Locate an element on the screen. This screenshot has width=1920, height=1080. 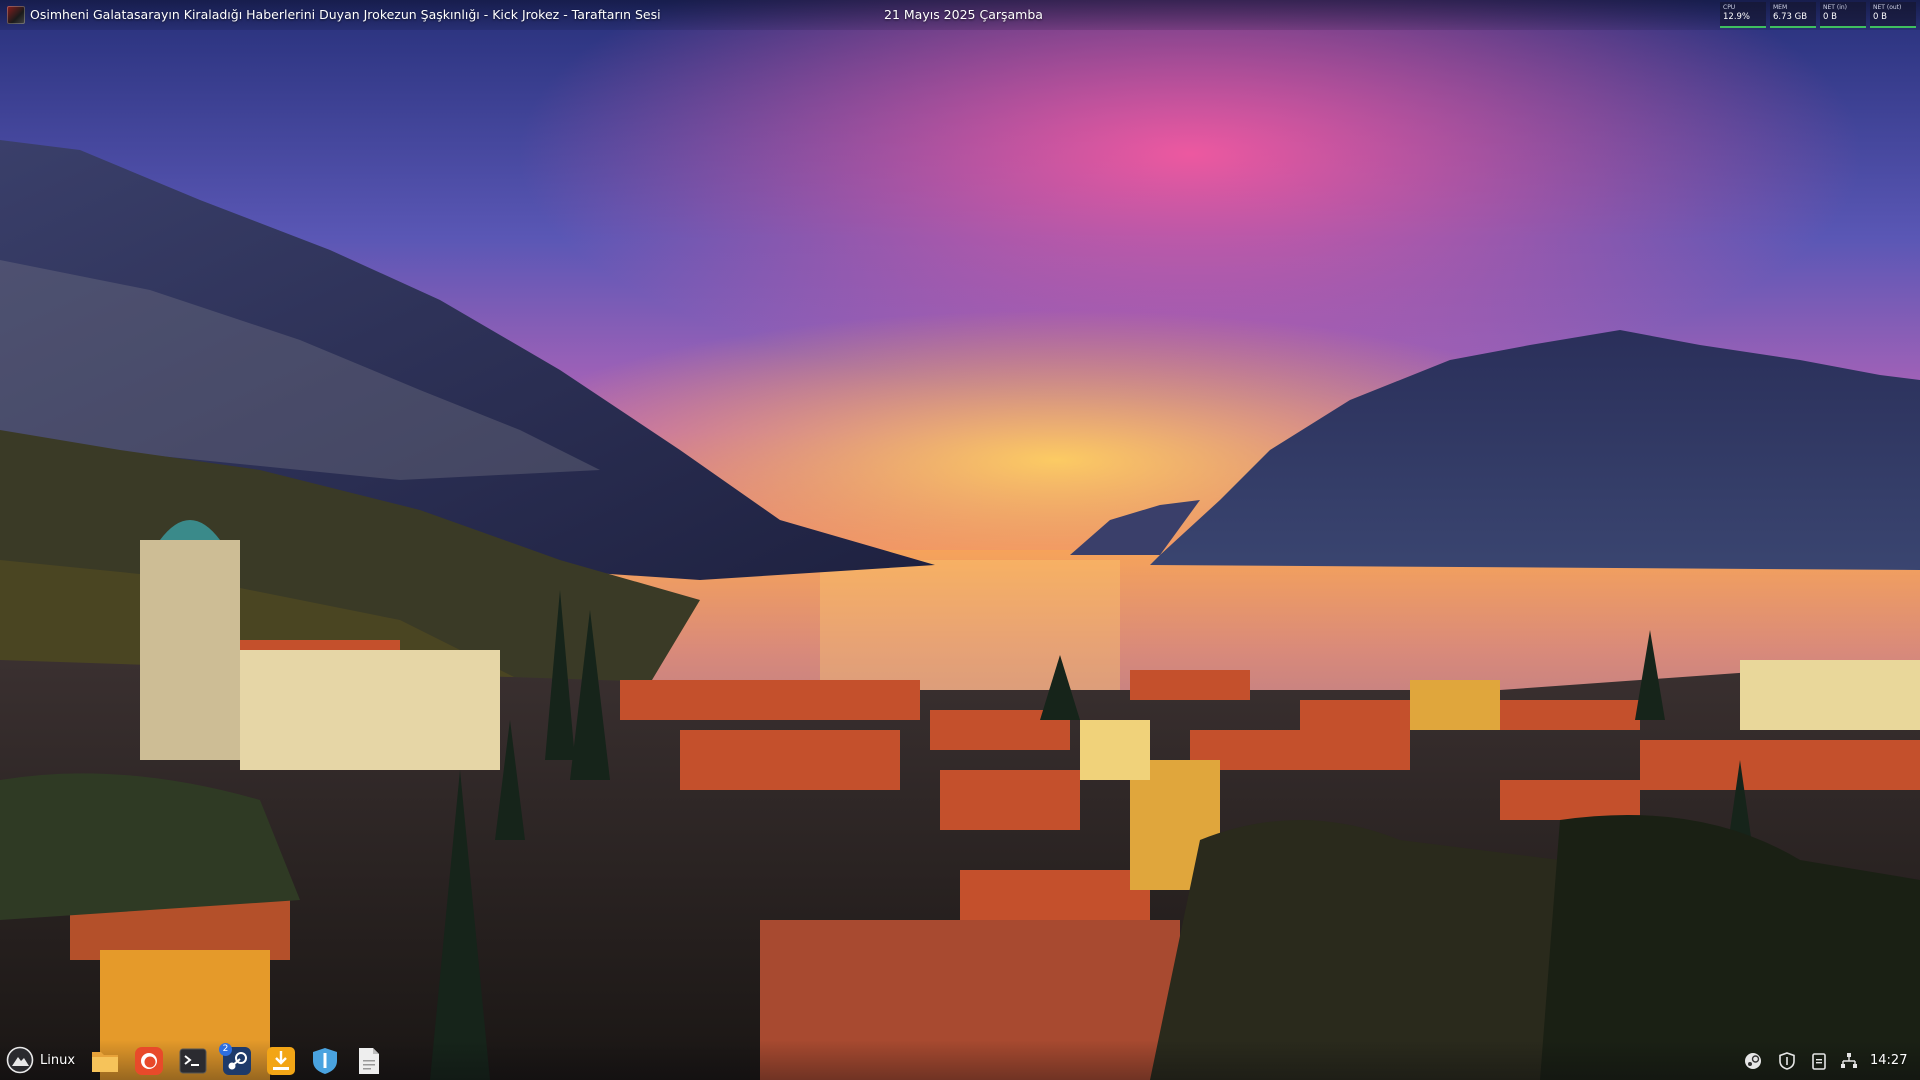
net-out-label: NET (out) is located at coordinates (1887, 7).